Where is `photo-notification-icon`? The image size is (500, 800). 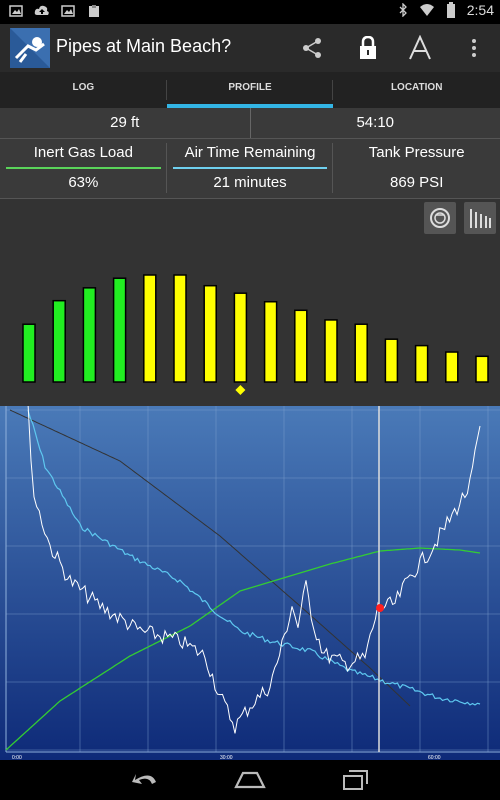 photo-notification-icon is located at coordinates (68, 11).